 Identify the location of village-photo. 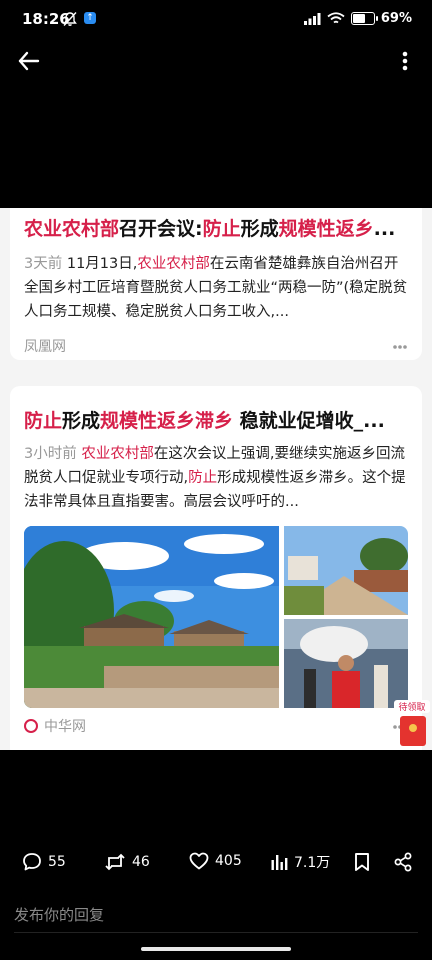
(151, 617).